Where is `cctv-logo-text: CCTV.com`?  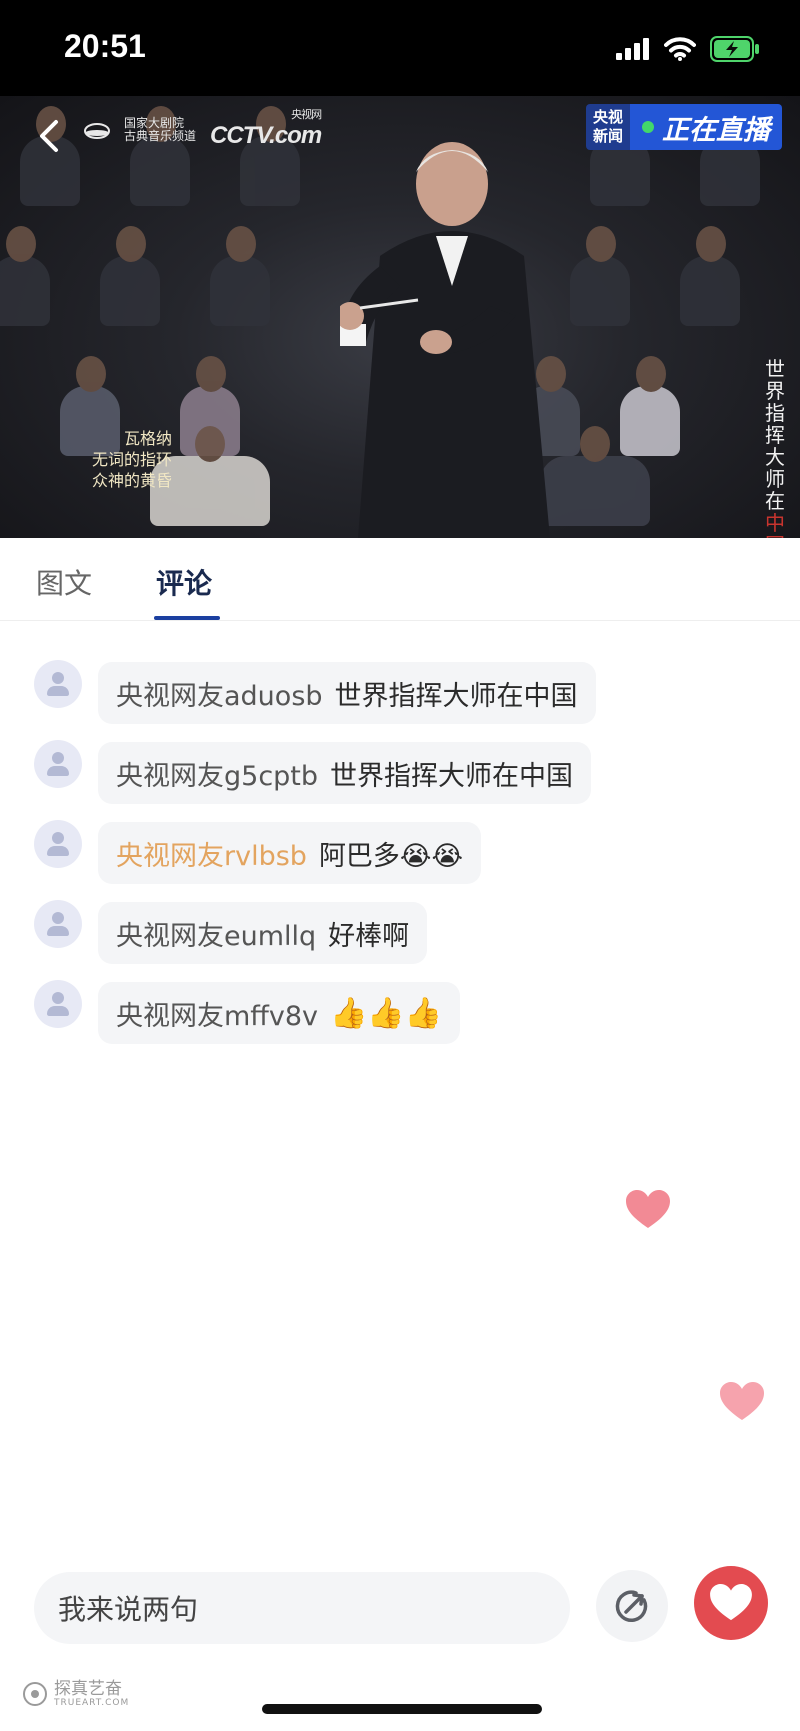
cctv-logo-text: CCTV.com is located at coordinates (266, 135).